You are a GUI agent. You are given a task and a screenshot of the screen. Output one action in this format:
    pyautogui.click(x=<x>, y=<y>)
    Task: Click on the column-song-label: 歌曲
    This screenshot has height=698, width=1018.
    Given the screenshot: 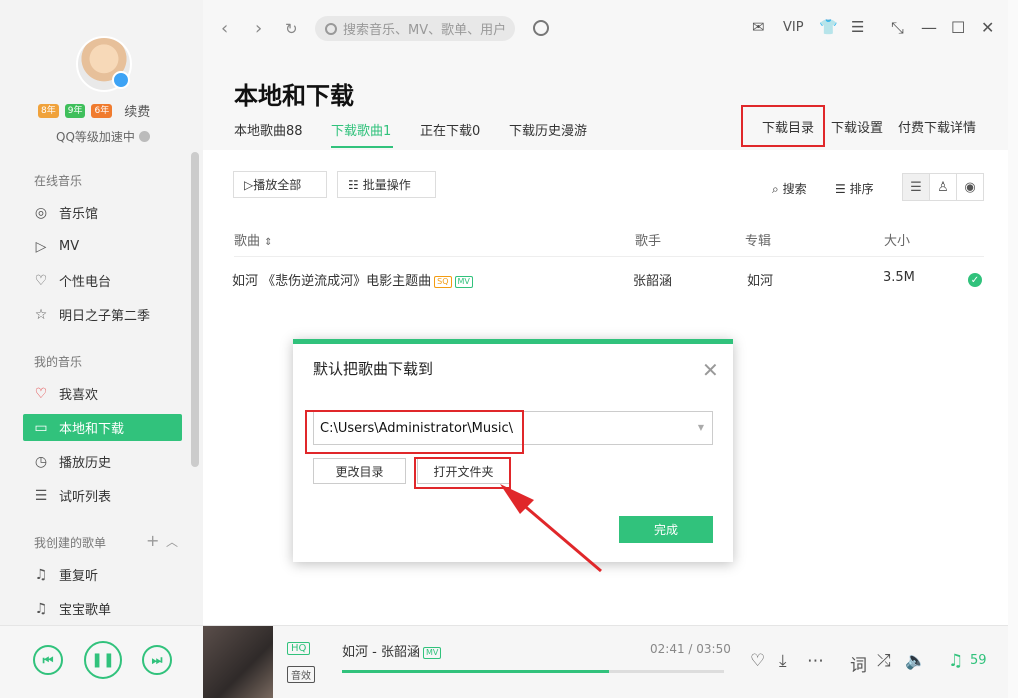 What is the action you would take?
    pyautogui.click(x=247, y=241)
    